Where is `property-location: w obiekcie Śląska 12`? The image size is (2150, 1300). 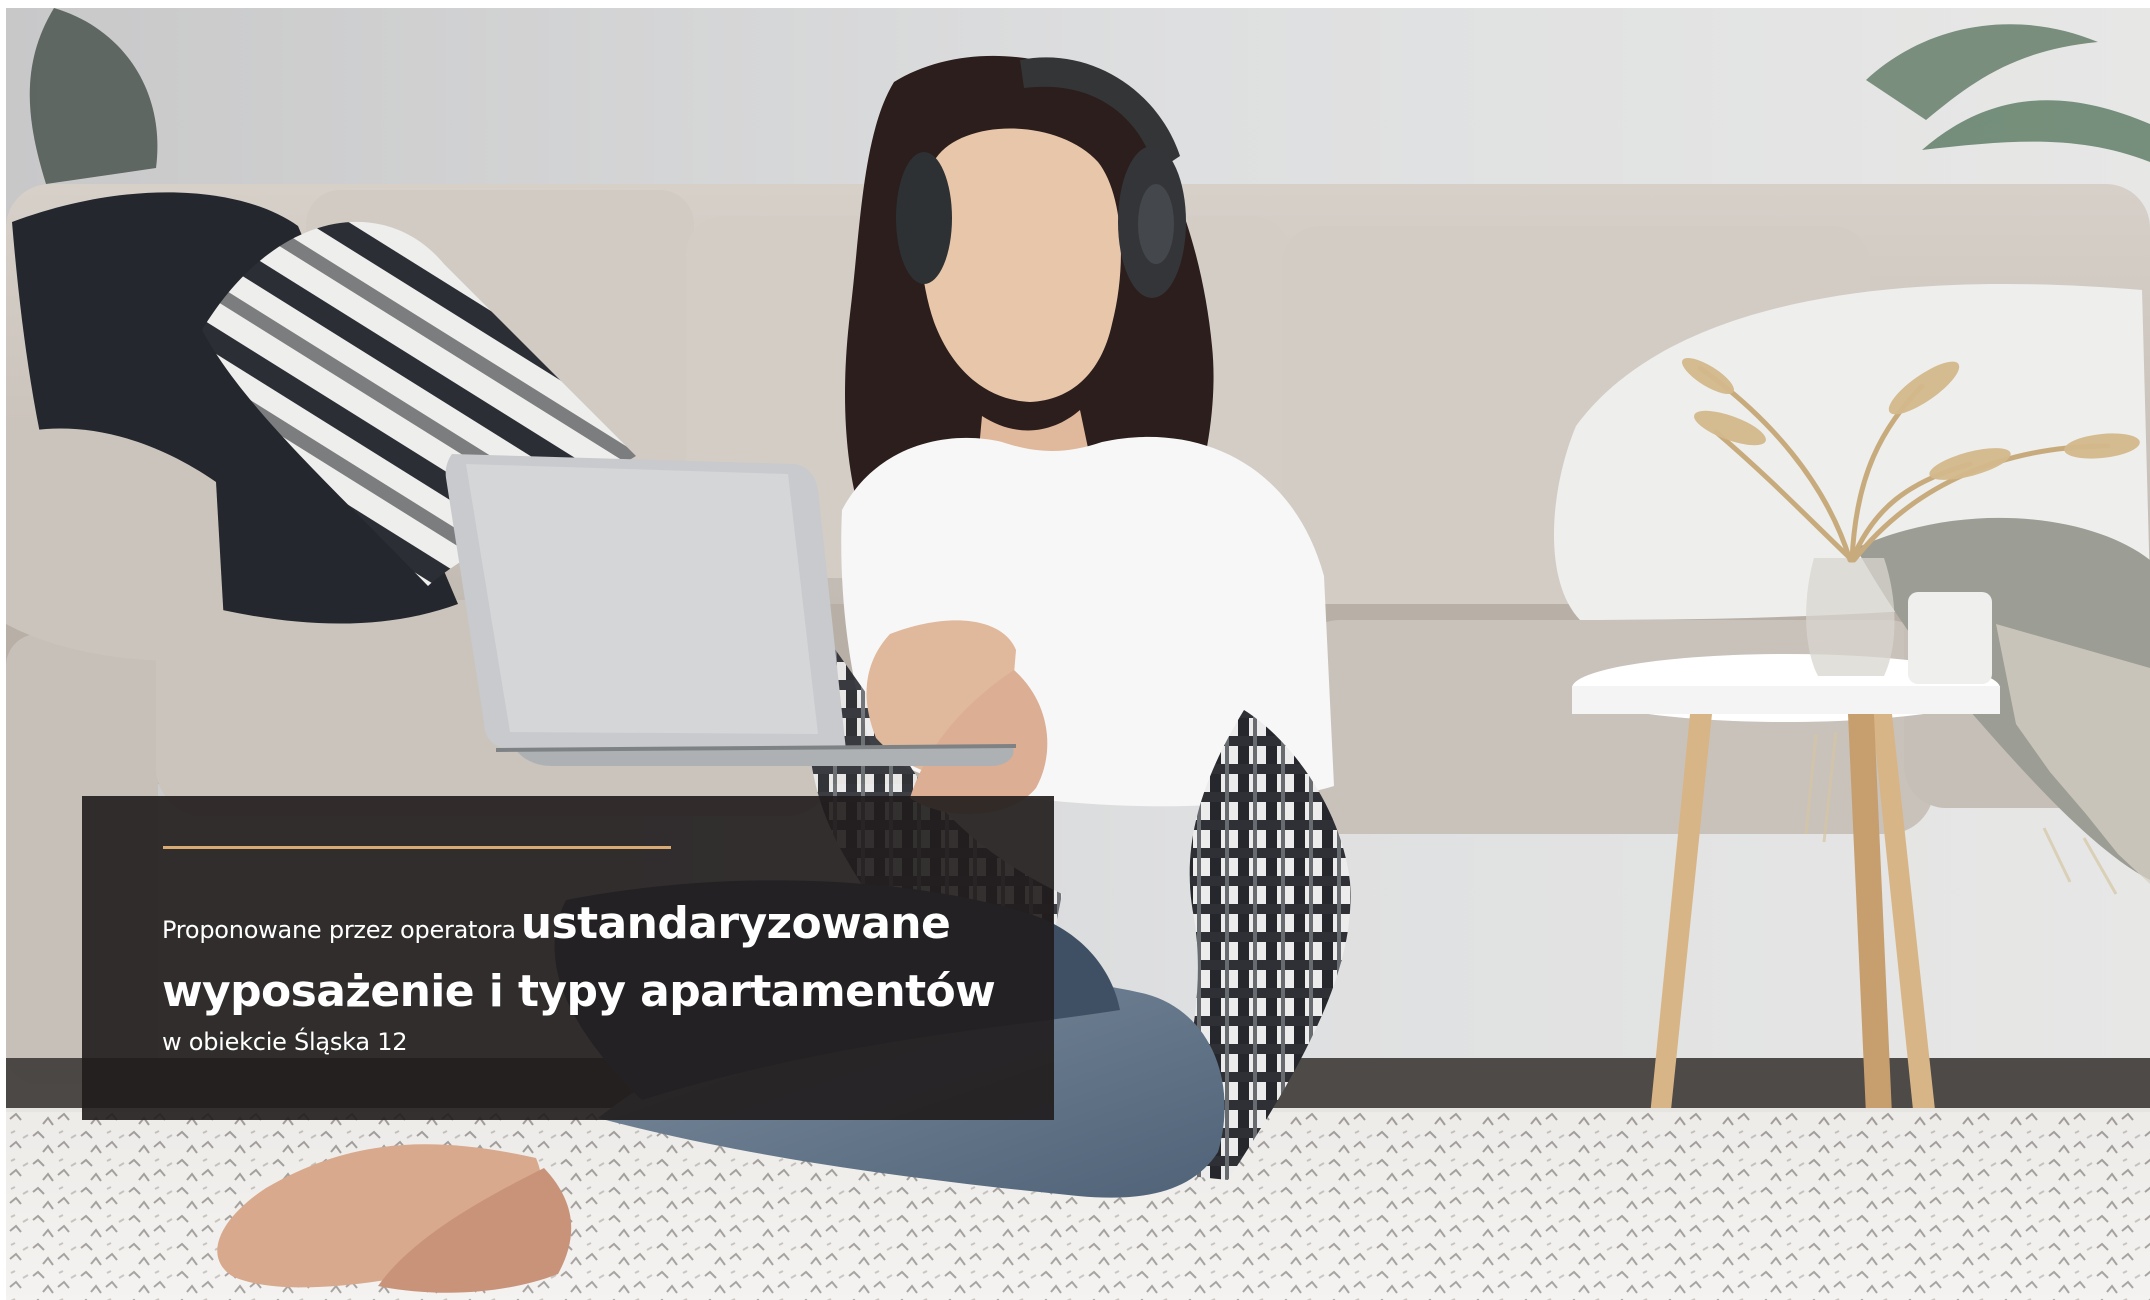
property-location: w obiekcie Śląska 12 is located at coordinates (285, 1042).